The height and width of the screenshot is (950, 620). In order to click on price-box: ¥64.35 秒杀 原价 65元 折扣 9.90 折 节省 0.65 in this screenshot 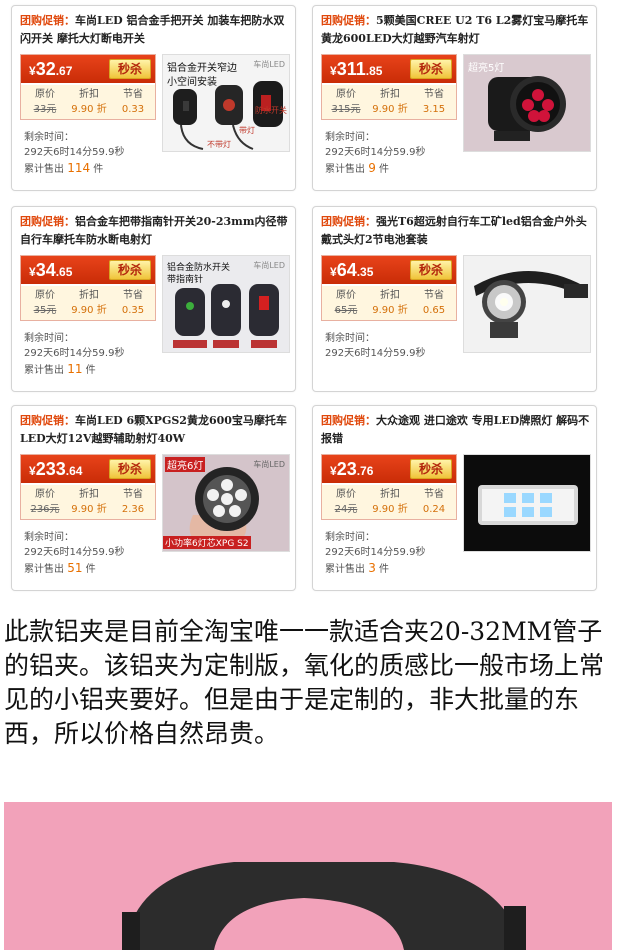, I will do `click(389, 288)`.